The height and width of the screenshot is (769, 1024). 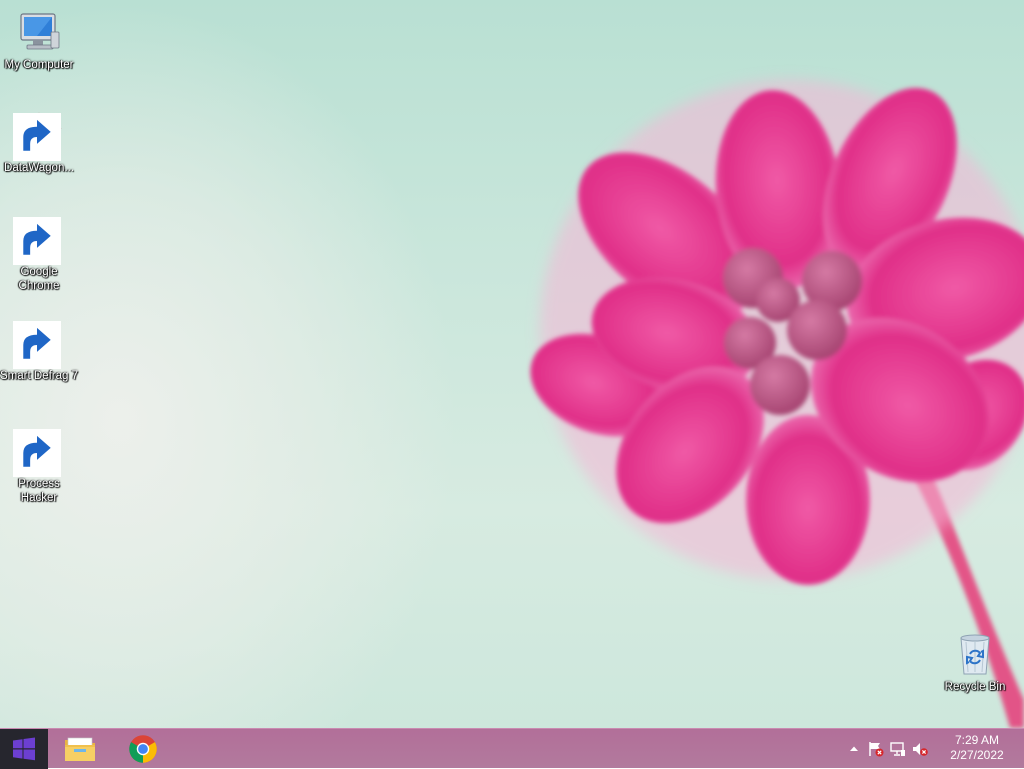 I want to click on desktop-icon-my-computer: My Computer, so click(x=39, y=40).